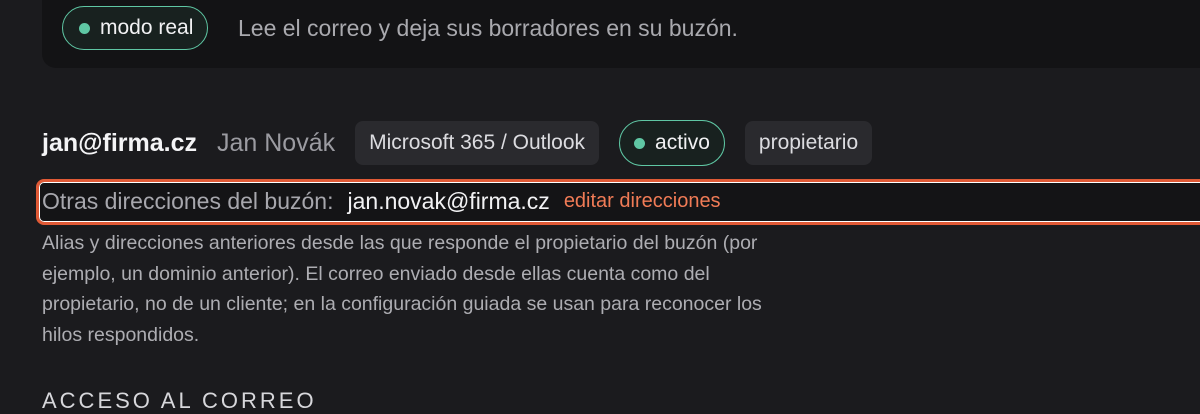  Describe the element at coordinates (477, 143) in the screenshot. I see `provider-badge: Microsoft 365 / Outlook` at that location.